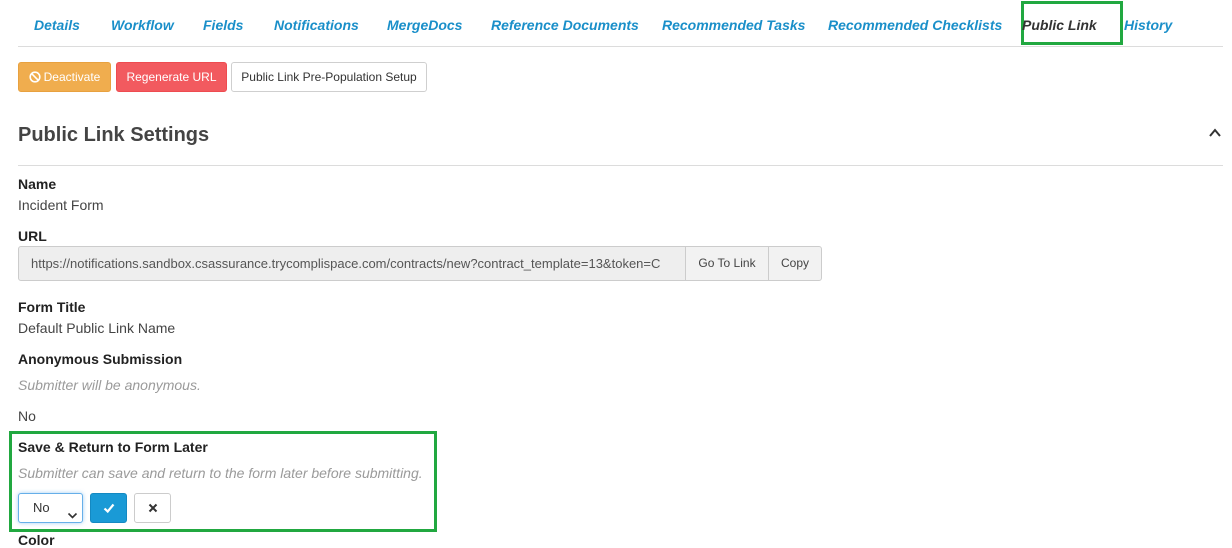 The image size is (1232, 548). I want to click on cancel-button, so click(152, 508).